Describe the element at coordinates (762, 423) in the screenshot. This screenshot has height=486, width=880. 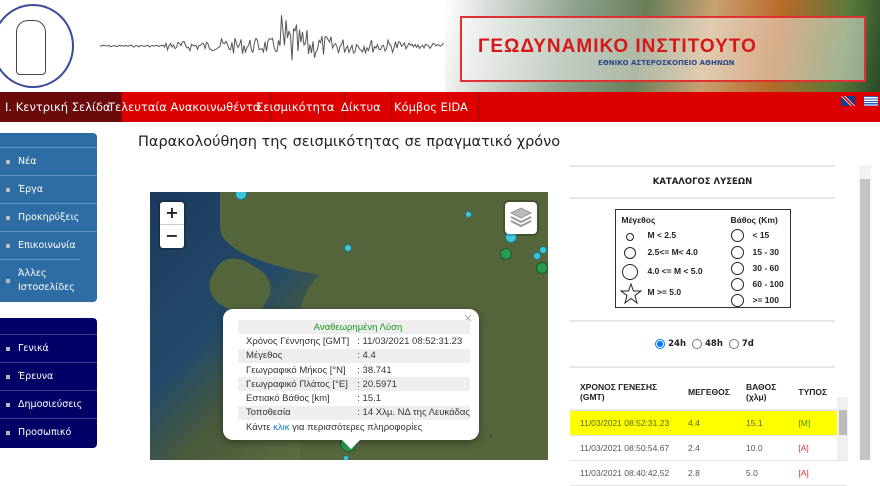
I see `cell-depth: 15.1` at that location.